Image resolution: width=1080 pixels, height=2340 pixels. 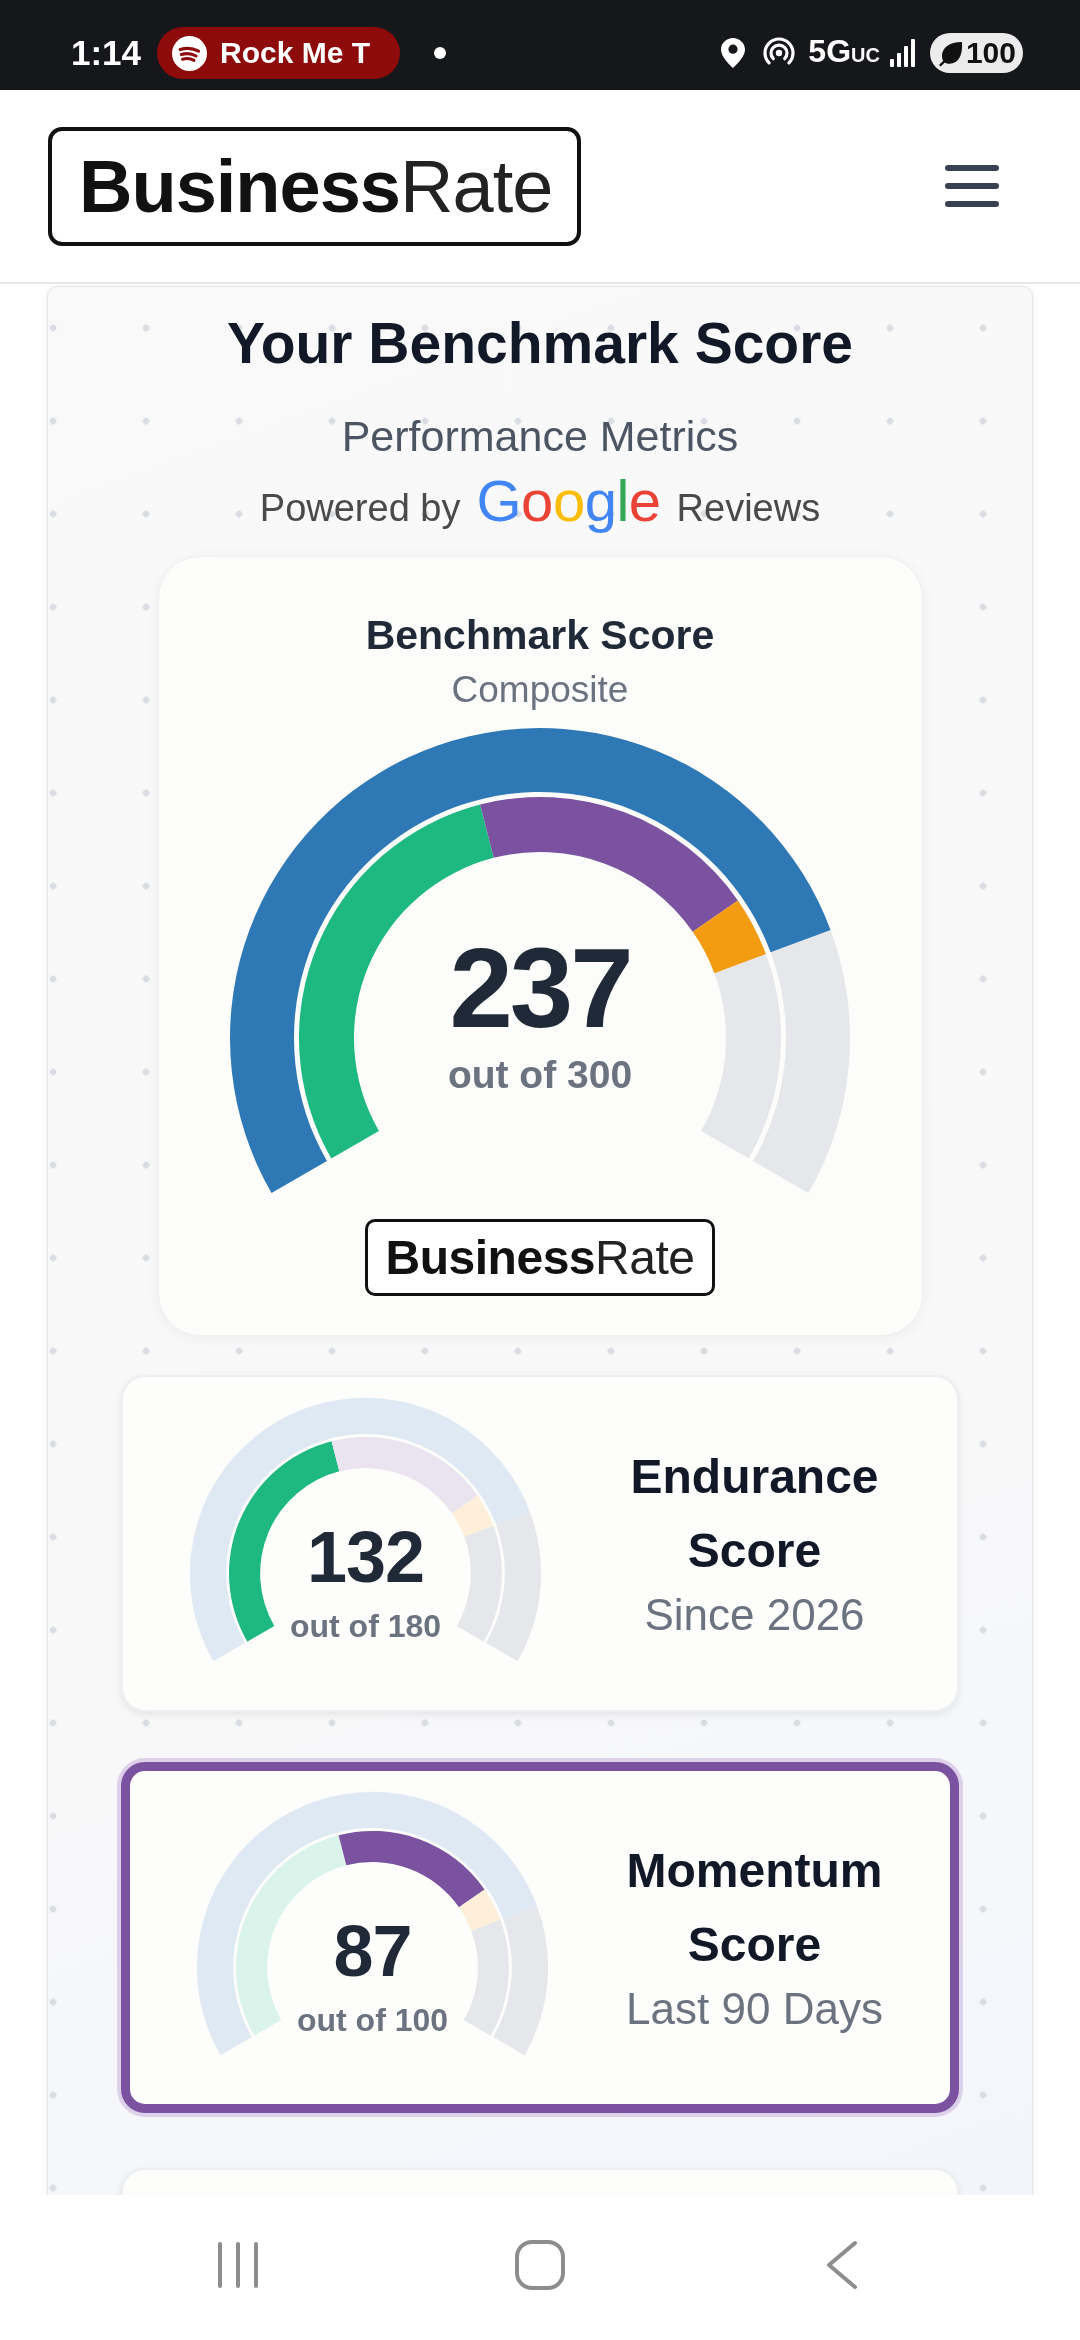 I want to click on page-title: Your Benchmark Score, so click(x=540, y=343).